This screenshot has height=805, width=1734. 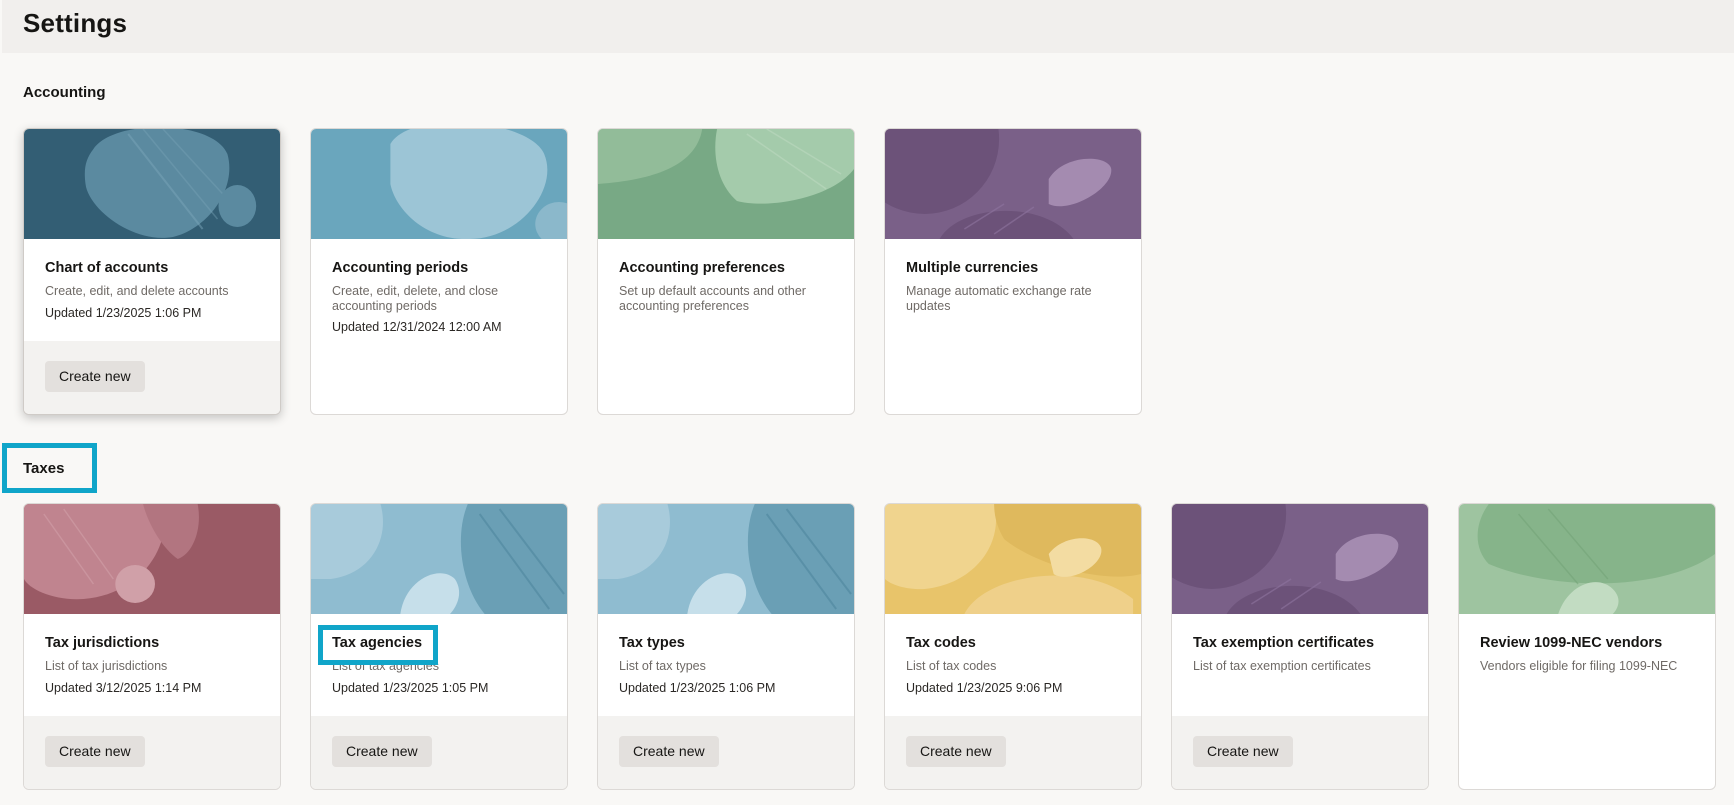 What do you see at coordinates (400, 268) in the screenshot?
I see `card-title: Accounting periods` at bounding box center [400, 268].